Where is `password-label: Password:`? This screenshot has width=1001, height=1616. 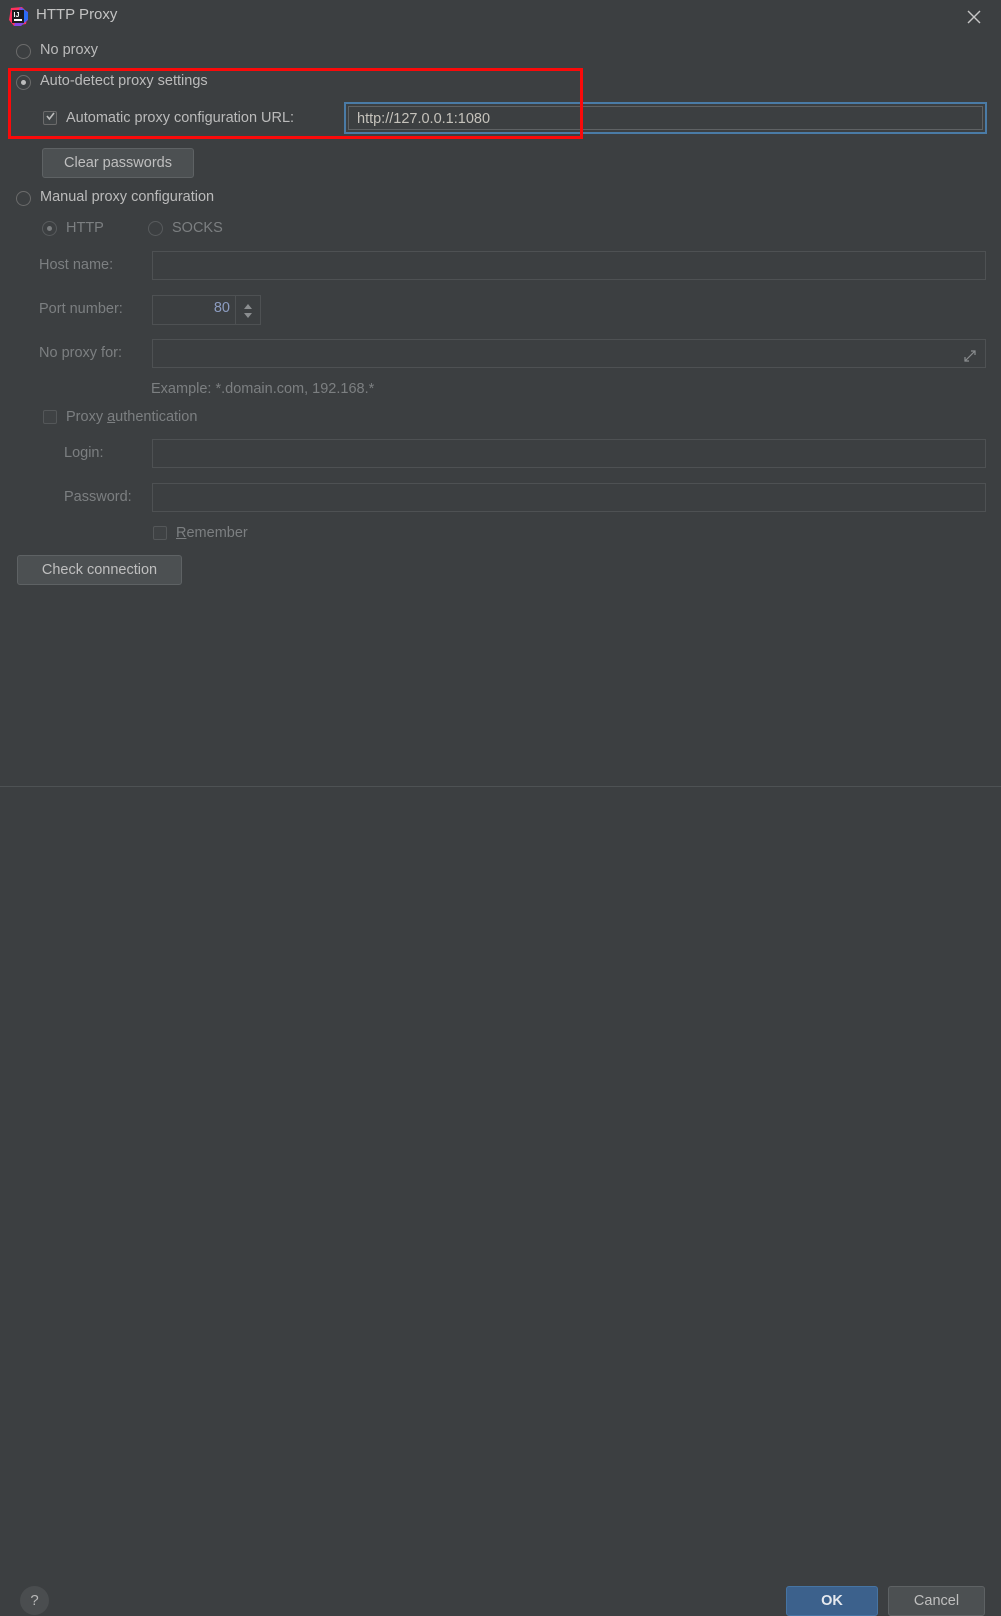
password-label: Password: is located at coordinates (98, 497).